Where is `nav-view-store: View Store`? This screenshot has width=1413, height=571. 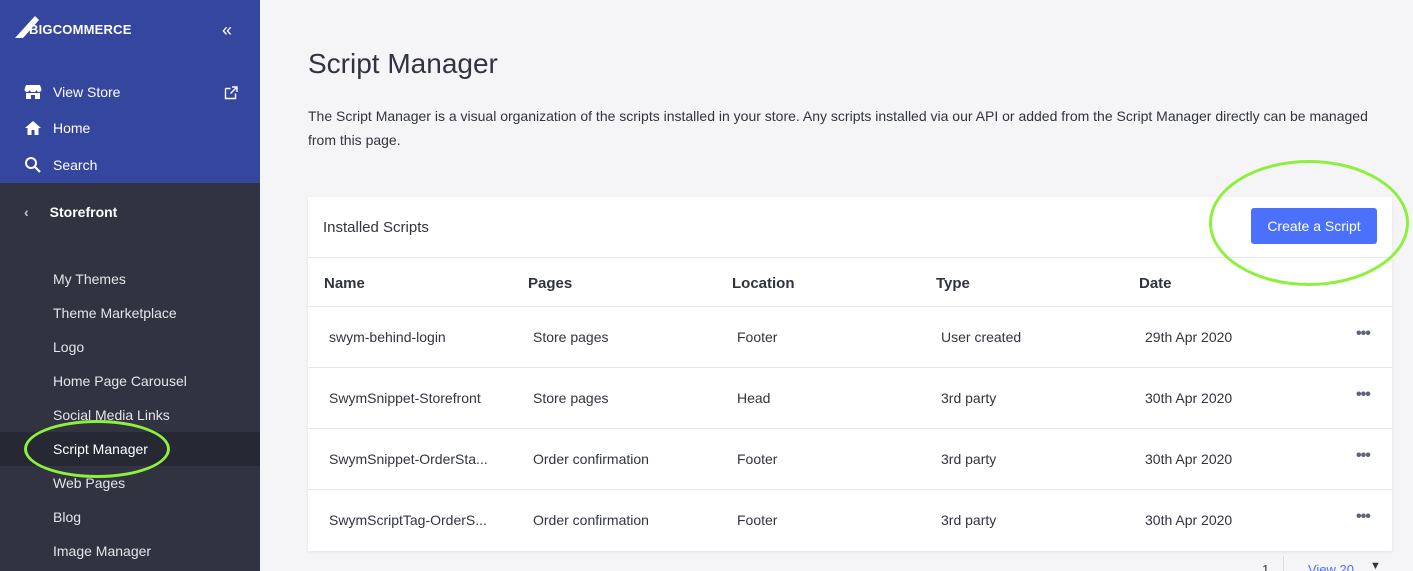
nav-view-store: View Store is located at coordinates (72, 92).